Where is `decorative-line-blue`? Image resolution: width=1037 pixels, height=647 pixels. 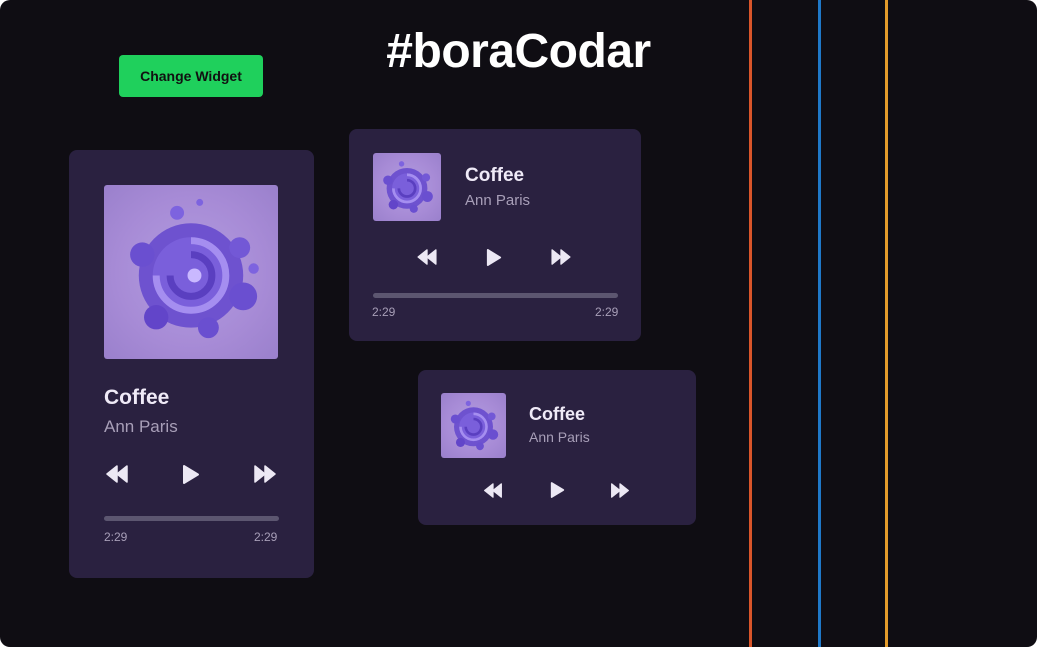 decorative-line-blue is located at coordinates (819, 323).